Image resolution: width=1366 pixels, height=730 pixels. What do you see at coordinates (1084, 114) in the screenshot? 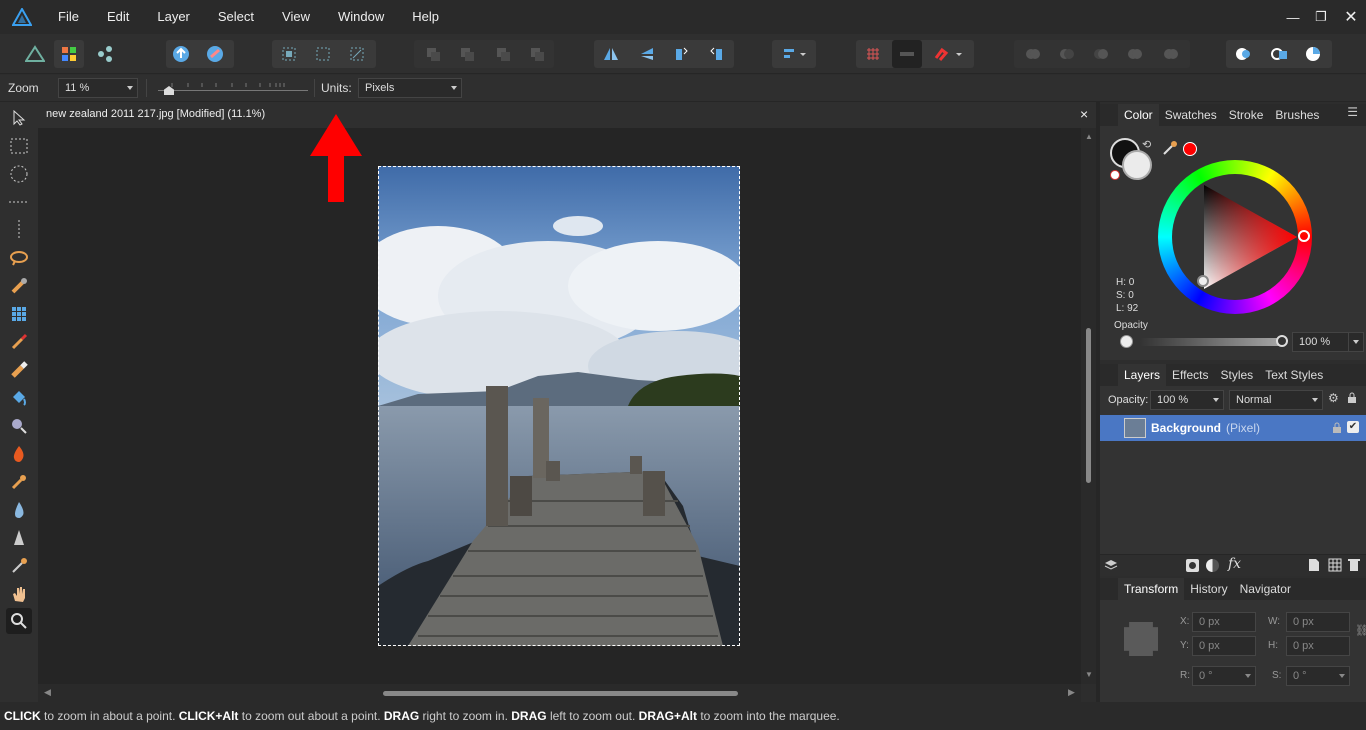
I see `close-document-icon: ×` at bounding box center [1084, 114].